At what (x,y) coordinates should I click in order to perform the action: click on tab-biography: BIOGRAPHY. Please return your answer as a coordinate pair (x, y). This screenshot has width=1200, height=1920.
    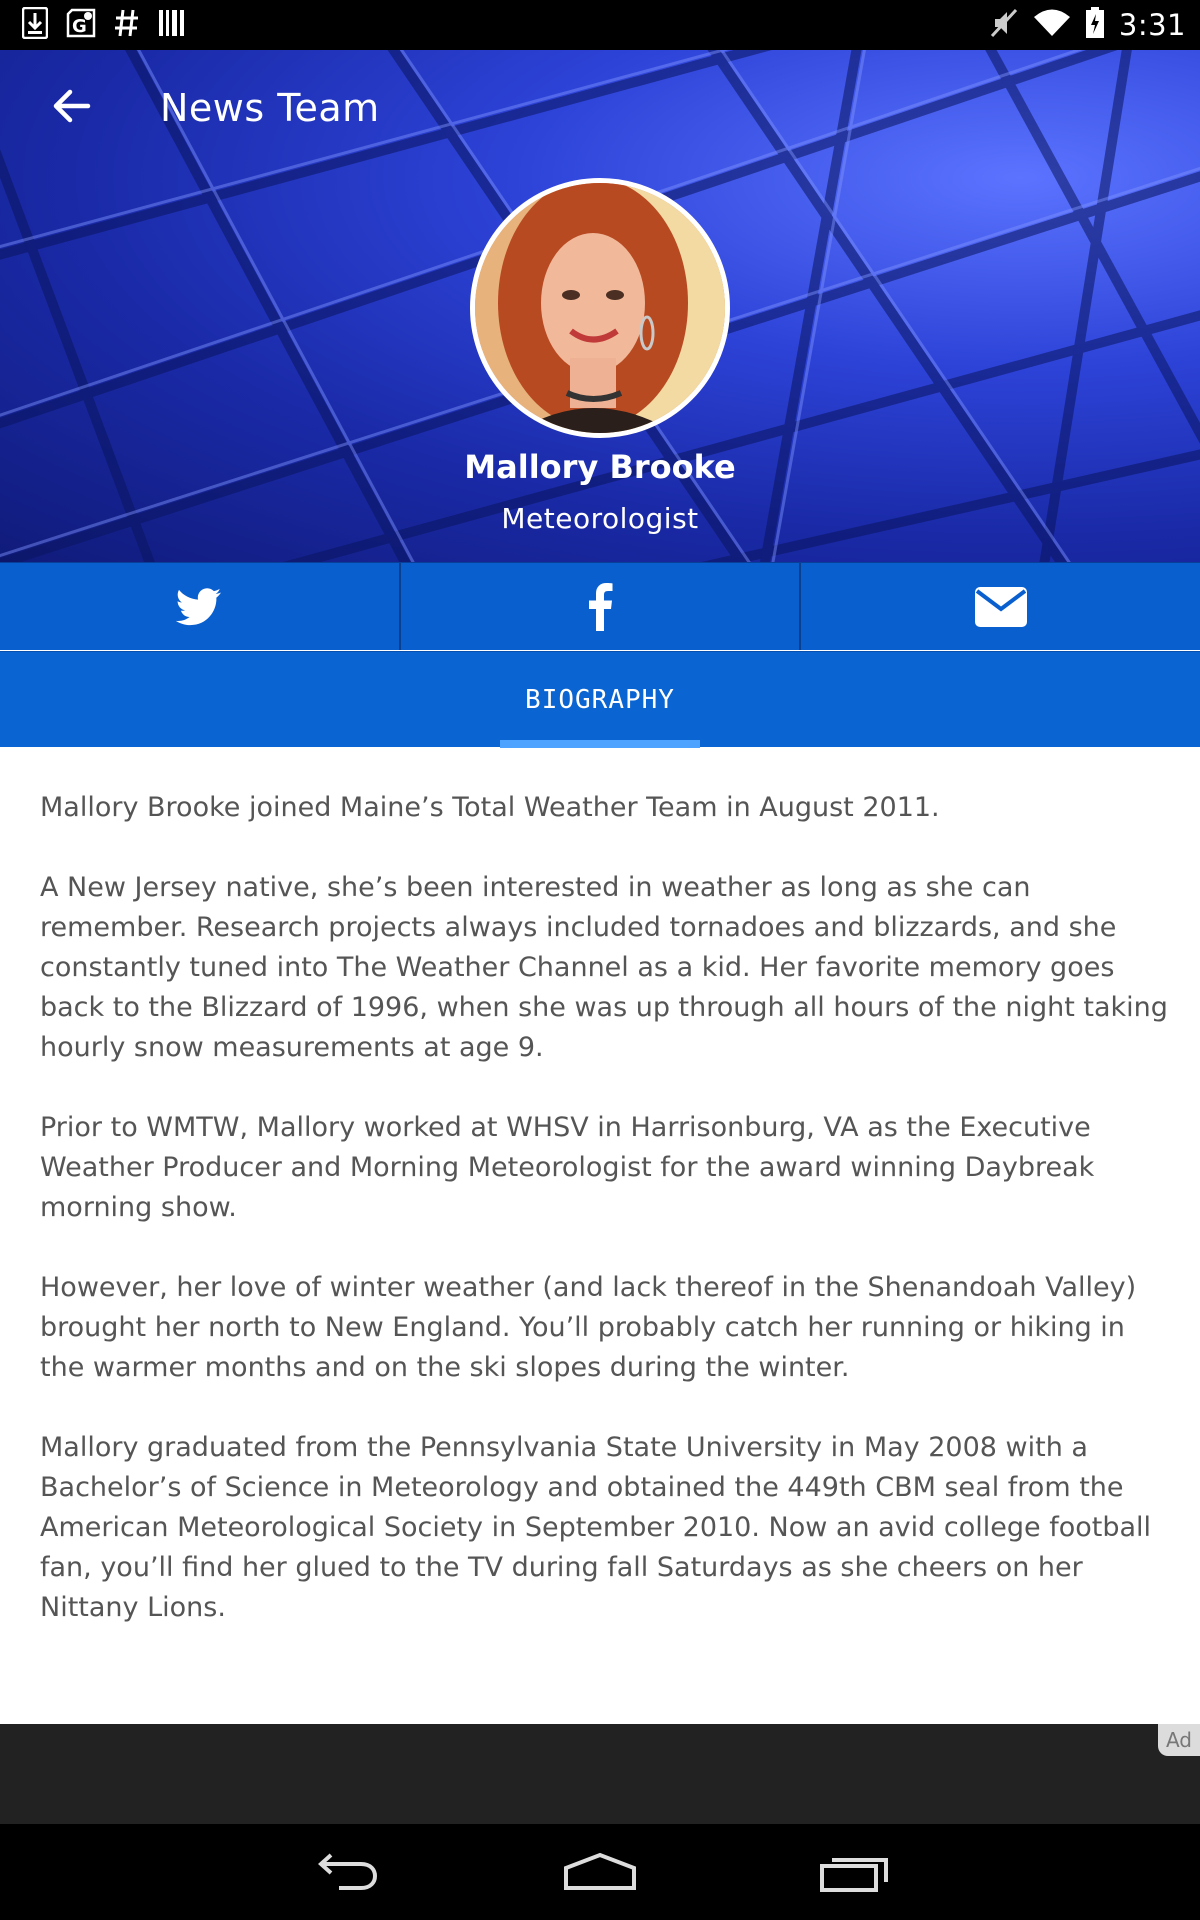
    Looking at the image, I should click on (600, 700).